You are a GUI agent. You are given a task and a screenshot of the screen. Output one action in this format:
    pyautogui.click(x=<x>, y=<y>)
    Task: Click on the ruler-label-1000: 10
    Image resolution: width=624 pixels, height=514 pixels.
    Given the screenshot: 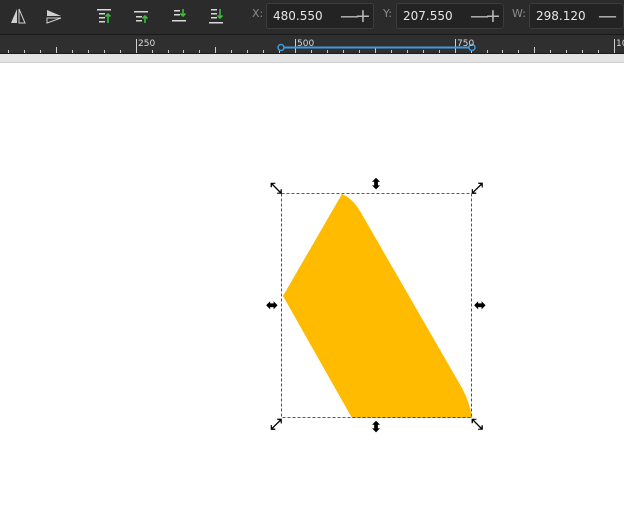 What is the action you would take?
    pyautogui.click(x=620, y=44)
    